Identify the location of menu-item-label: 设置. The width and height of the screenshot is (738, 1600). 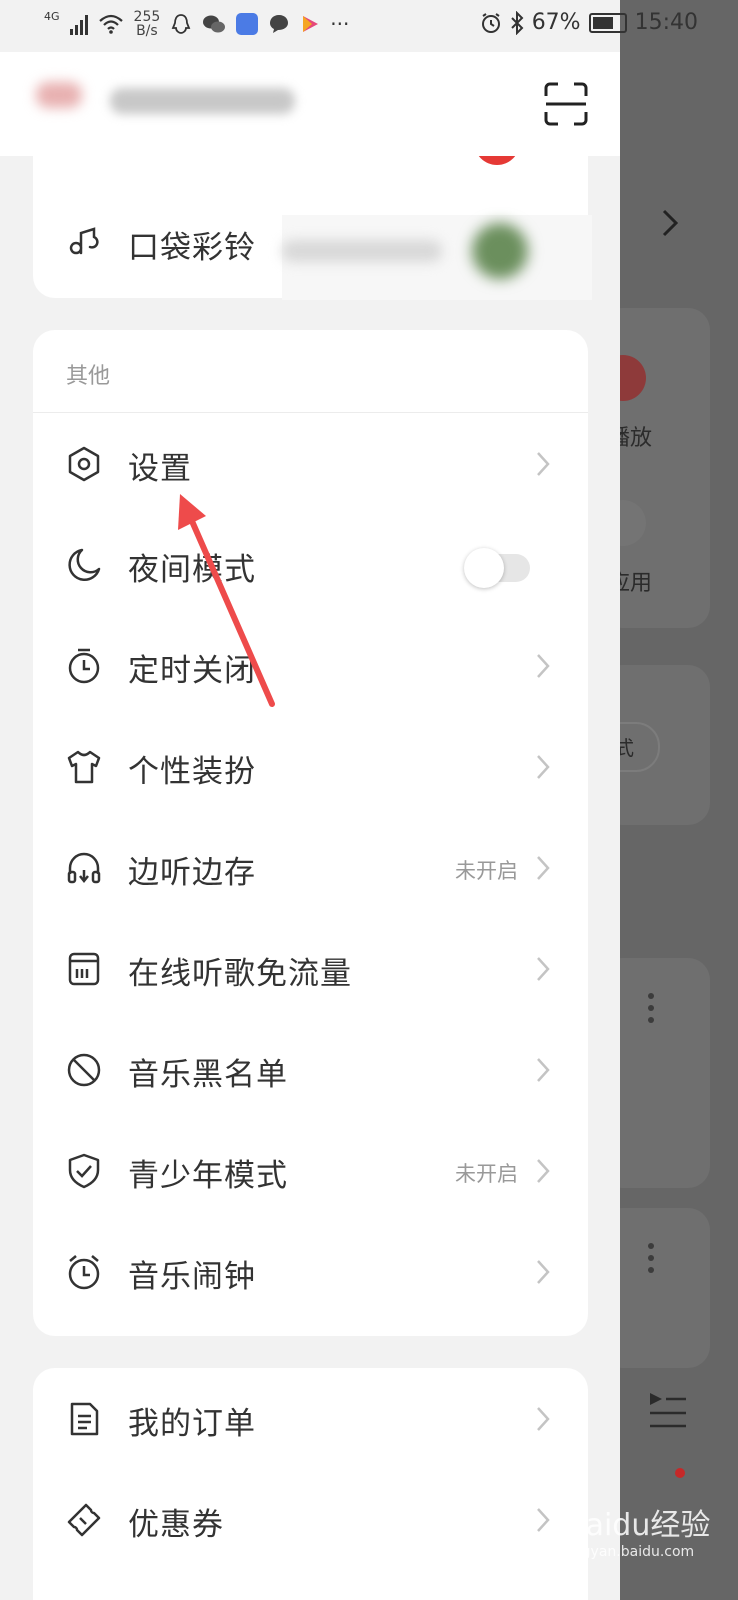
(160, 469).